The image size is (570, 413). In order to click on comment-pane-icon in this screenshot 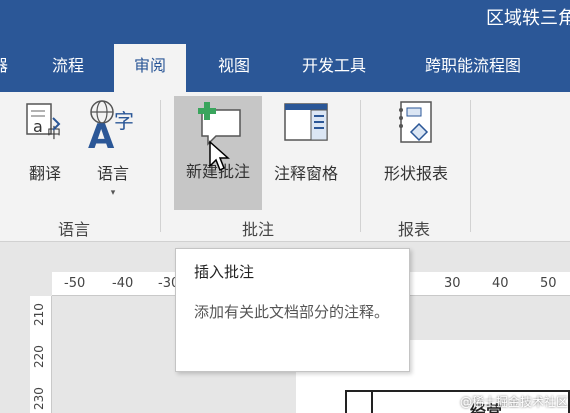, I will do `click(306, 122)`.